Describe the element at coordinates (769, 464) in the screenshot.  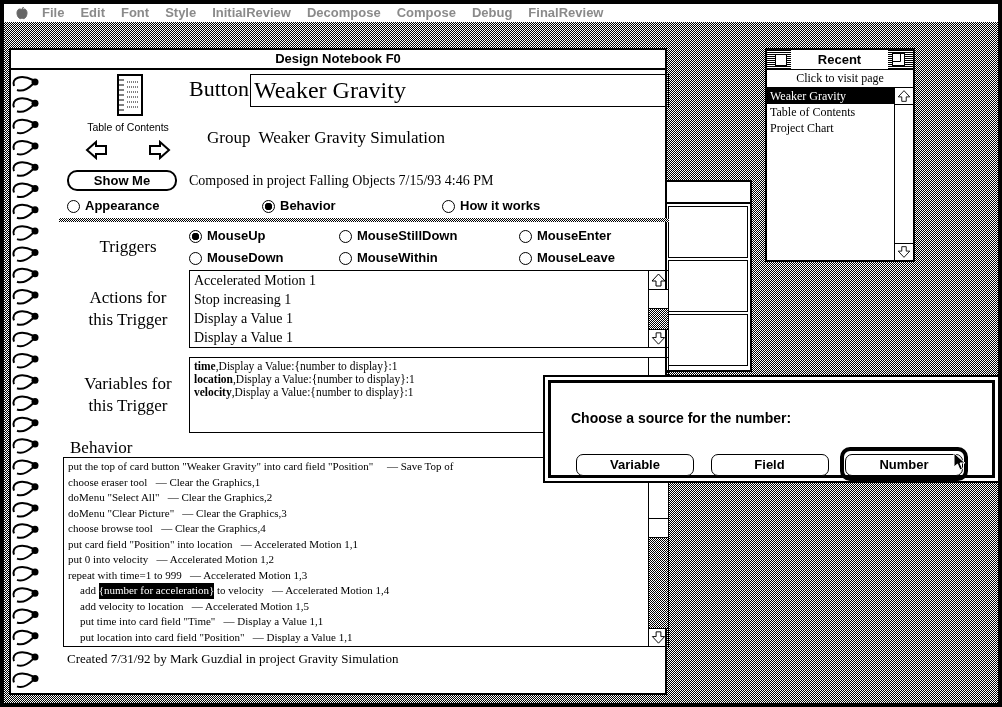
I see `dialog-button: Field` at that location.